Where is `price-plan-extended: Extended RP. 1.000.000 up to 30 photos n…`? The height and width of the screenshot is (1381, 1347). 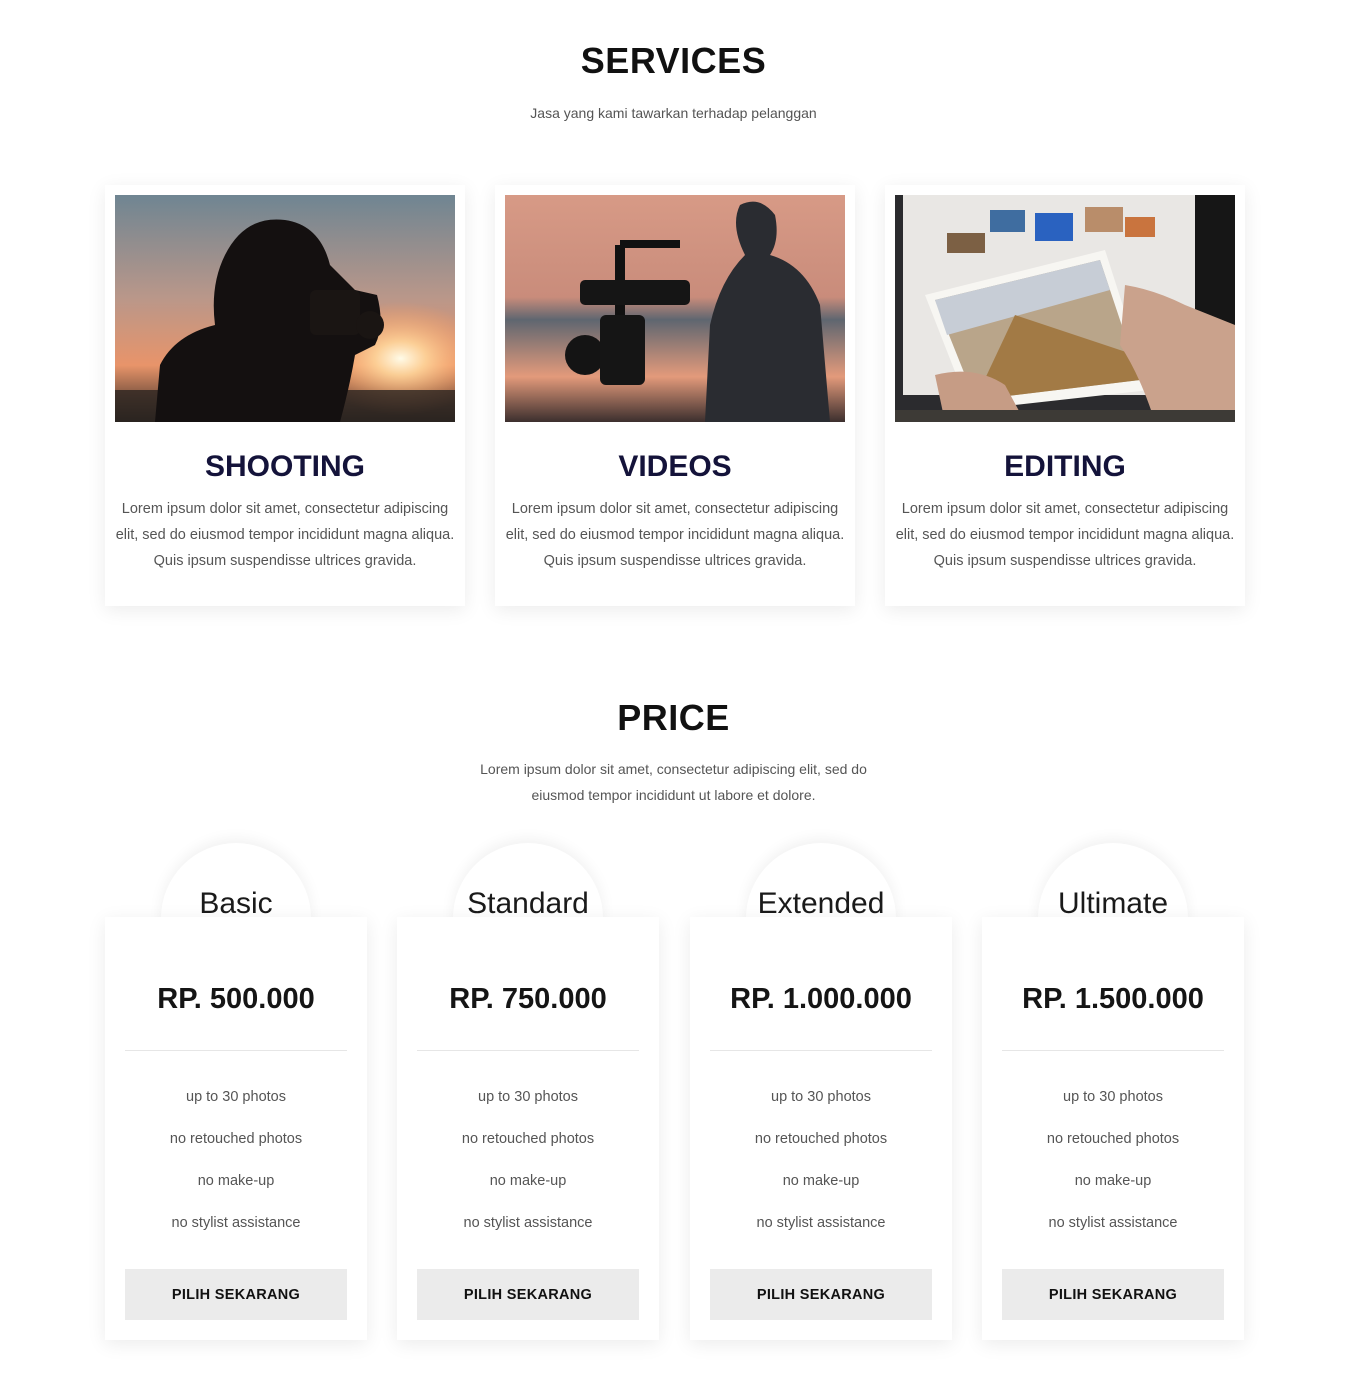 price-plan-extended: Extended RP. 1.000.000 up to 30 photos n… is located at coordinates (821, 1091).